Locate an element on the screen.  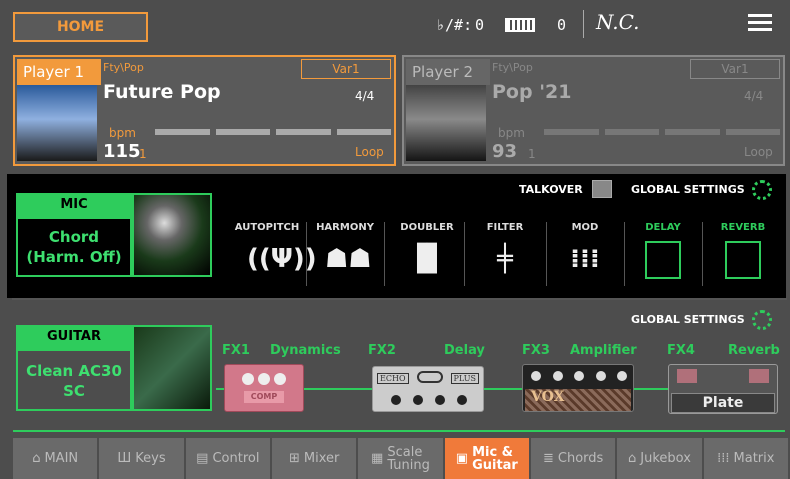
mic-global-settings-label: GLOBAL SETTINGS is located at coordinates (688, 189).